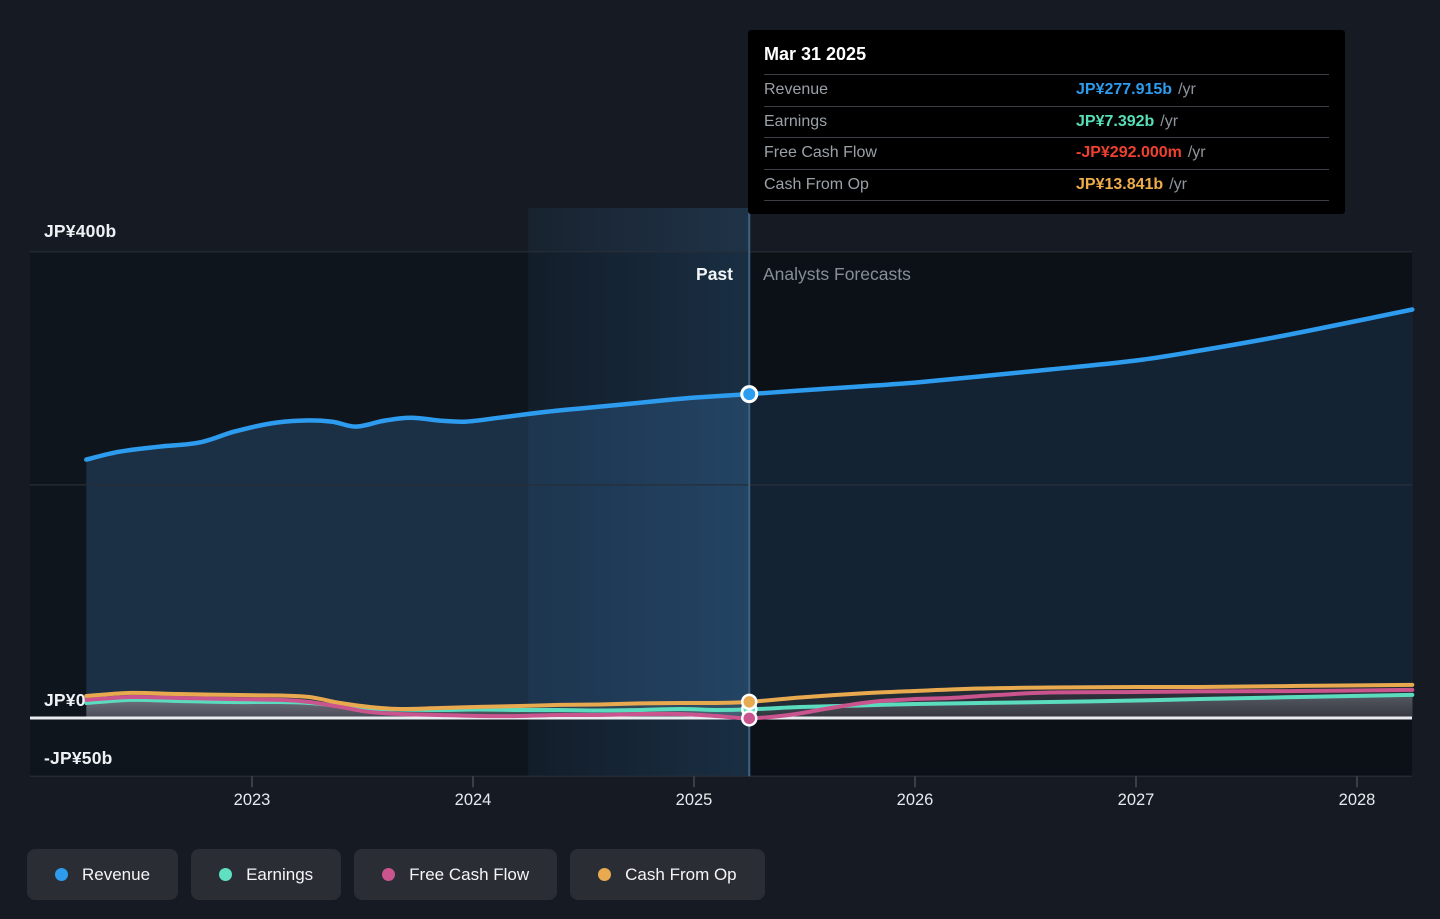 This screenshot has width=1440, height=919. What do you see at coordinates (280, 874) in the screenshot?
I see `legend-label: Earnings` at bounding box center [280, 874].